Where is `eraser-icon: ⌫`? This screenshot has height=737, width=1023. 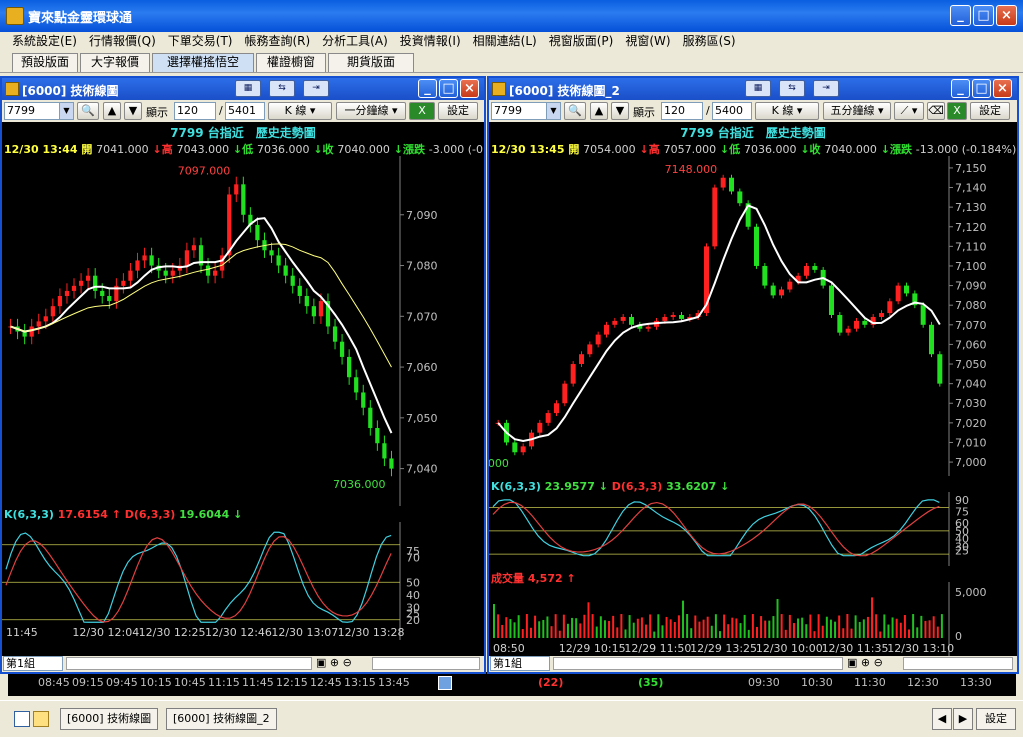 eraser-icon: ⌫ is located at coordinates (936, 111).